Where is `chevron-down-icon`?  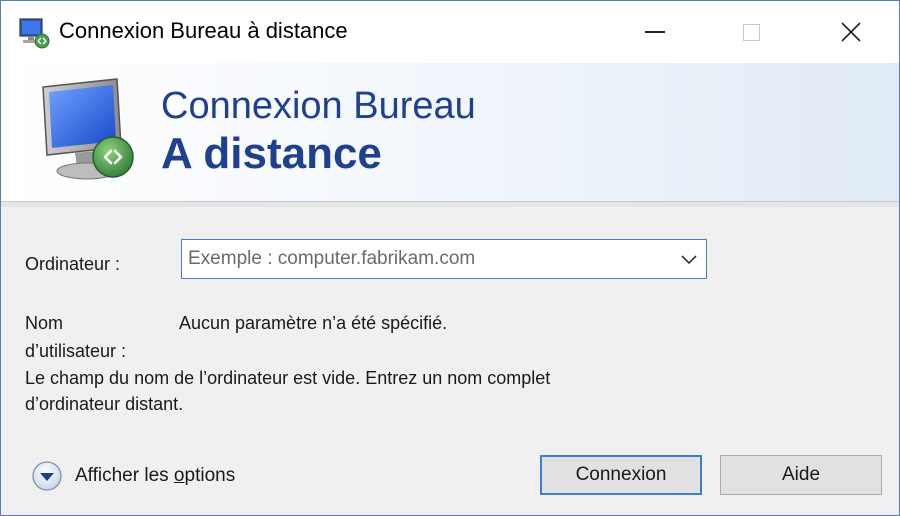 chevron-down-icon is located at coordinates (689, 259).